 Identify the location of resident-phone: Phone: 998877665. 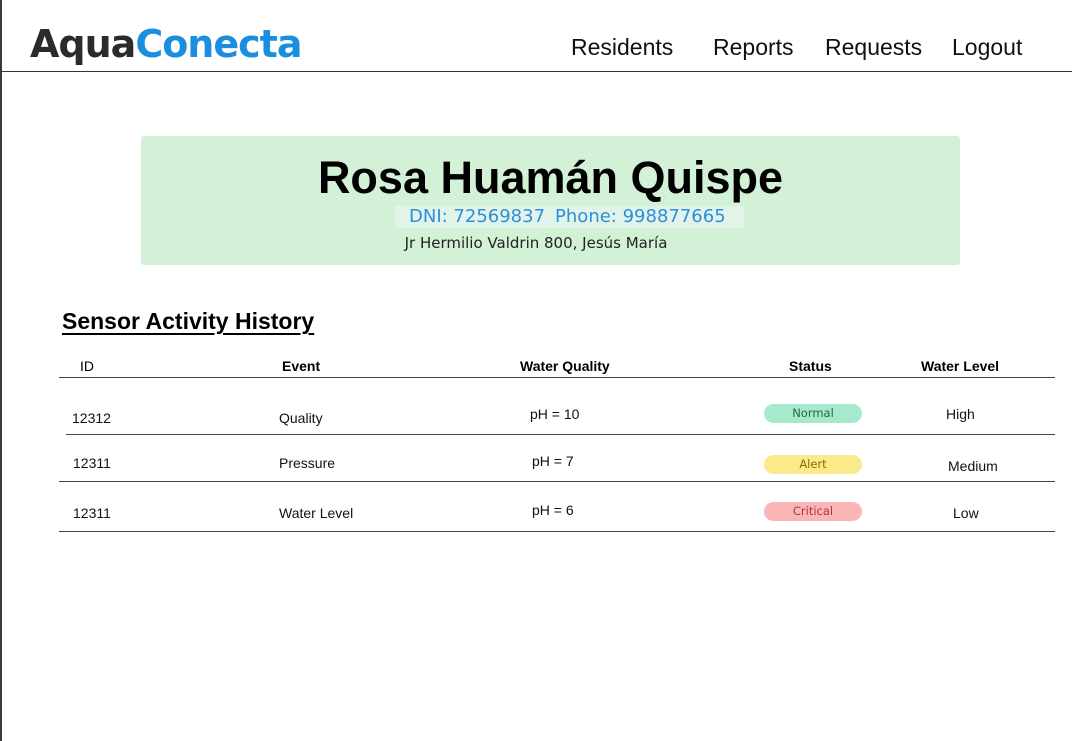
(640, 216).